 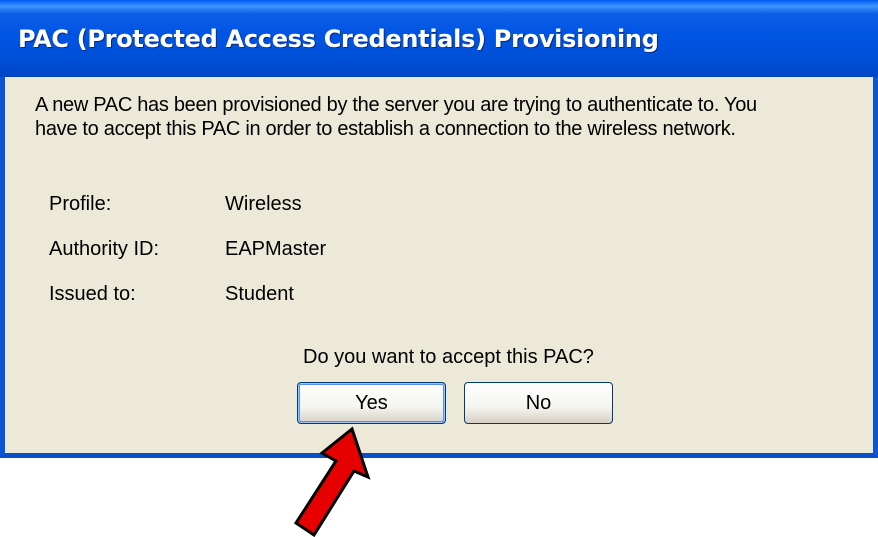 What do you see at coordinates (104, 249) in the screenshot?
I see `authority-id-label: Authority ID:` at bounding box center [104, 249].